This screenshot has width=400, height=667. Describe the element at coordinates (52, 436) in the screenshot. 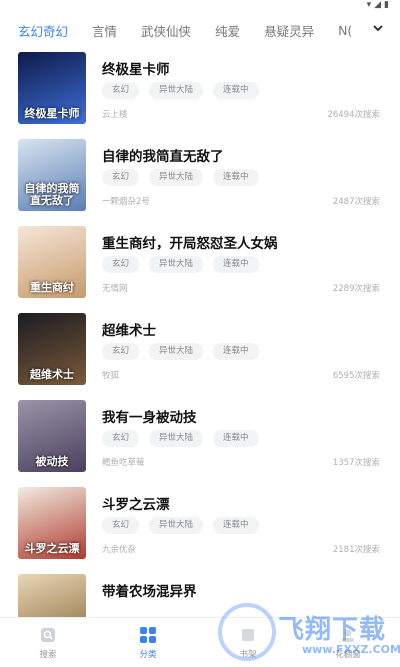

I see `book-cover-image: 被动技` at that location.